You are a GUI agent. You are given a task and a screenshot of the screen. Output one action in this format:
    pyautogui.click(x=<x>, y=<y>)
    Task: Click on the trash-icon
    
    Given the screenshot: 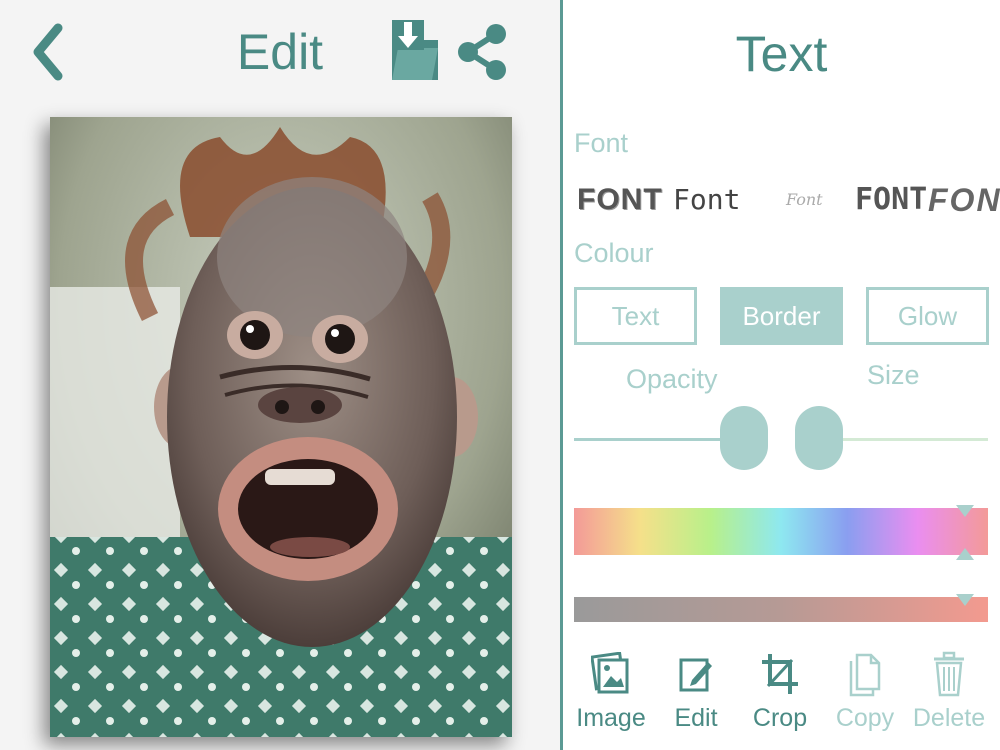 What is the action you would take?
    pyautogui.click(x=949, y=674)
    